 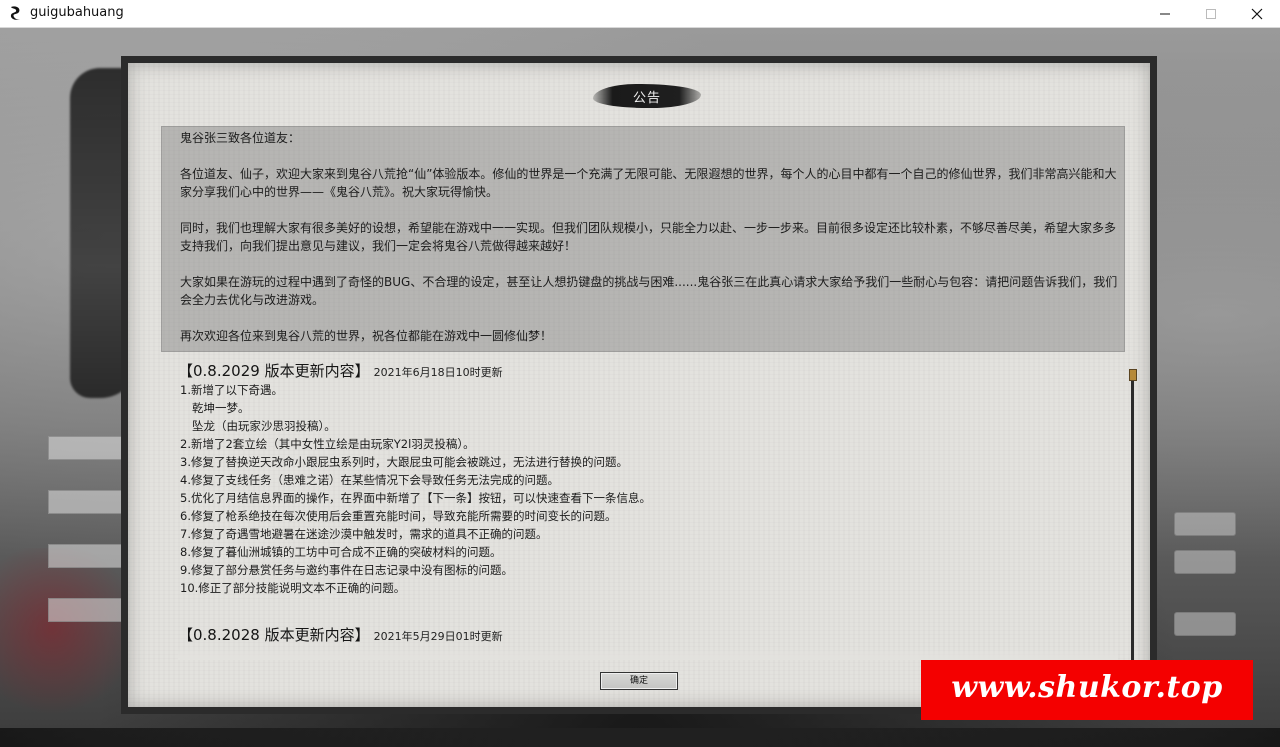 What do you see at coordinates (264, 426) in the screenshot?
I see `changelog-item: 坠龙（由玩家沙思羽投稿）。` at bounding box center [264, 426].